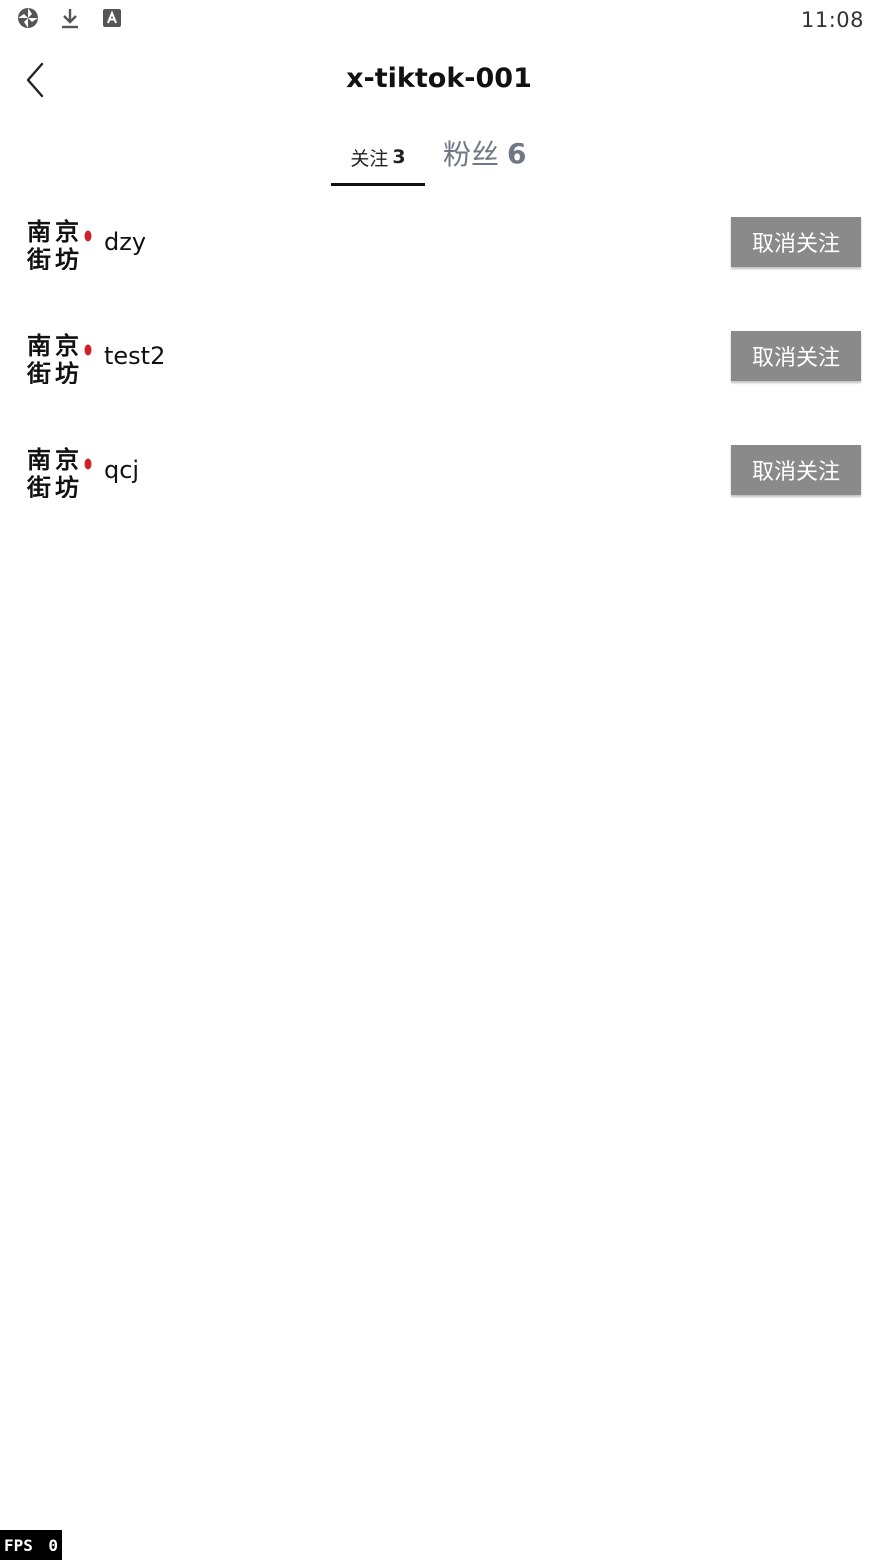 The width and height of the screenshot is (878, 1560). I want to click on sync-icon, so click(28, 18).